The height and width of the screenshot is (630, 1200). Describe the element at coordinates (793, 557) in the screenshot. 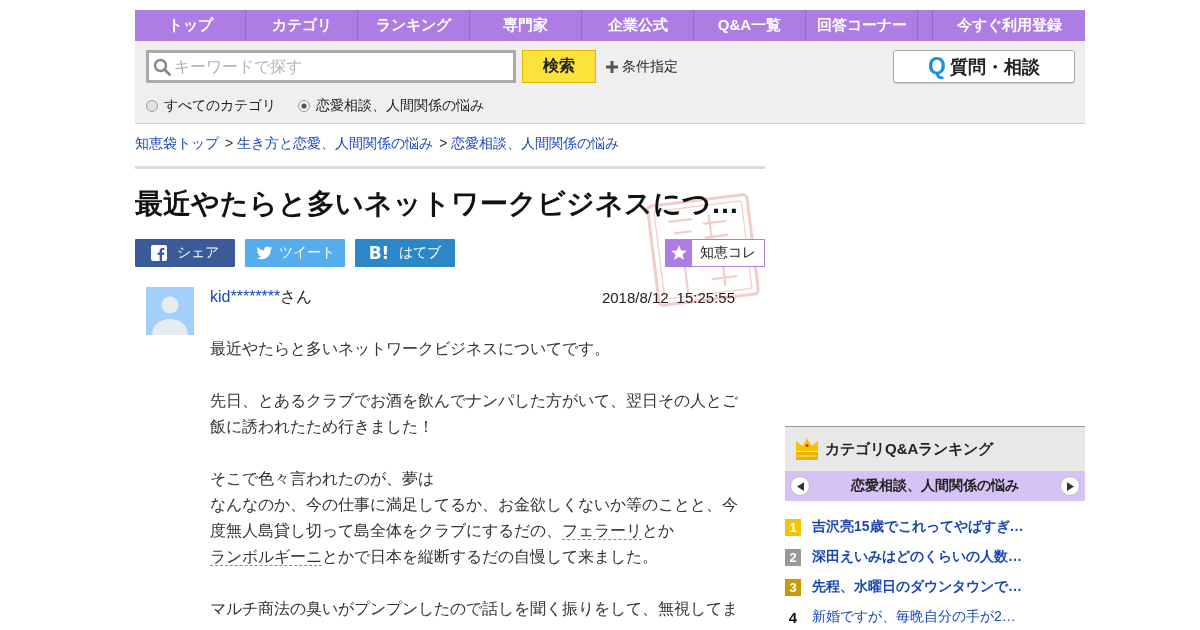

I see `rank-badge: 2` at that location.